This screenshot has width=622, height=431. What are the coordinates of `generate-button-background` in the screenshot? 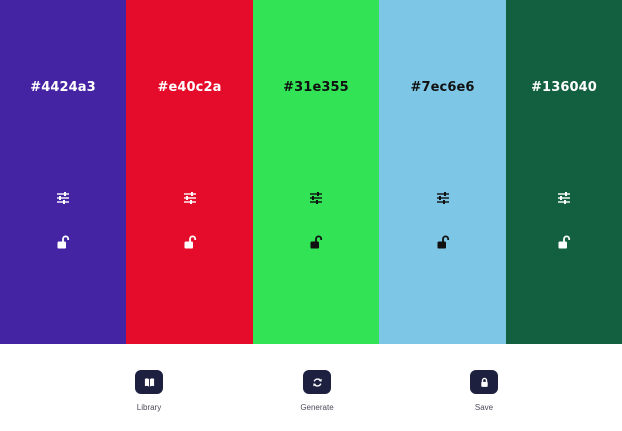 It's located at (317, 382).